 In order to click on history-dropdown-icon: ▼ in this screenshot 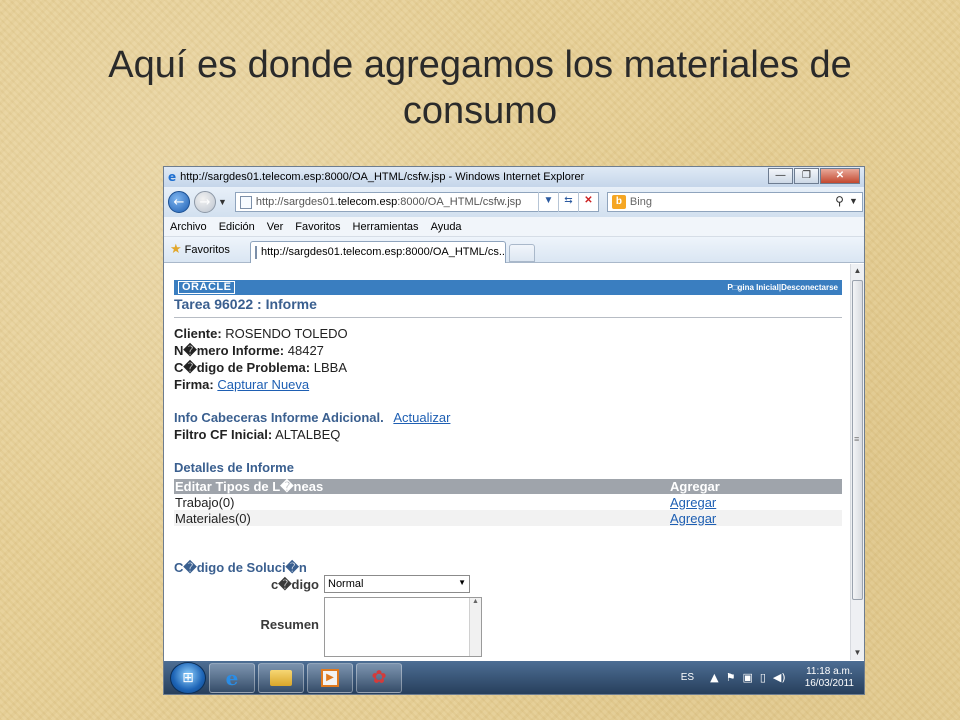, I will do `click(222, 202)`.